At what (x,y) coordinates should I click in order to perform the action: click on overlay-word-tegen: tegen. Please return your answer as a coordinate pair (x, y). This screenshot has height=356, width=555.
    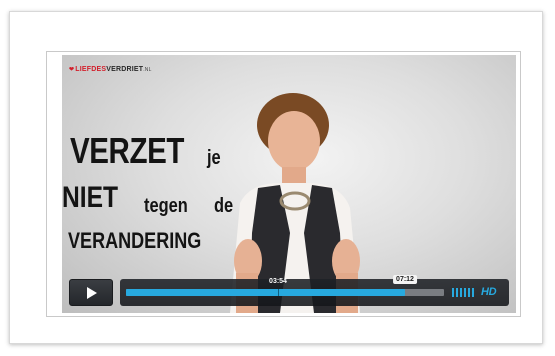
    Looking at the image, I should click on (166, 206).